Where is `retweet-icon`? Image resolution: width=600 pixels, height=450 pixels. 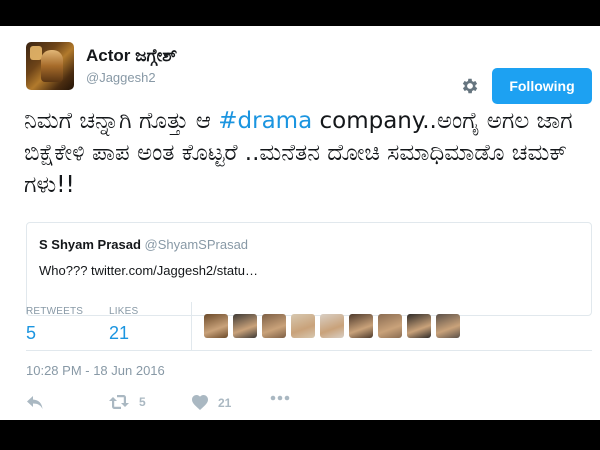 retweet-icon is located at coordinates (119, 402).